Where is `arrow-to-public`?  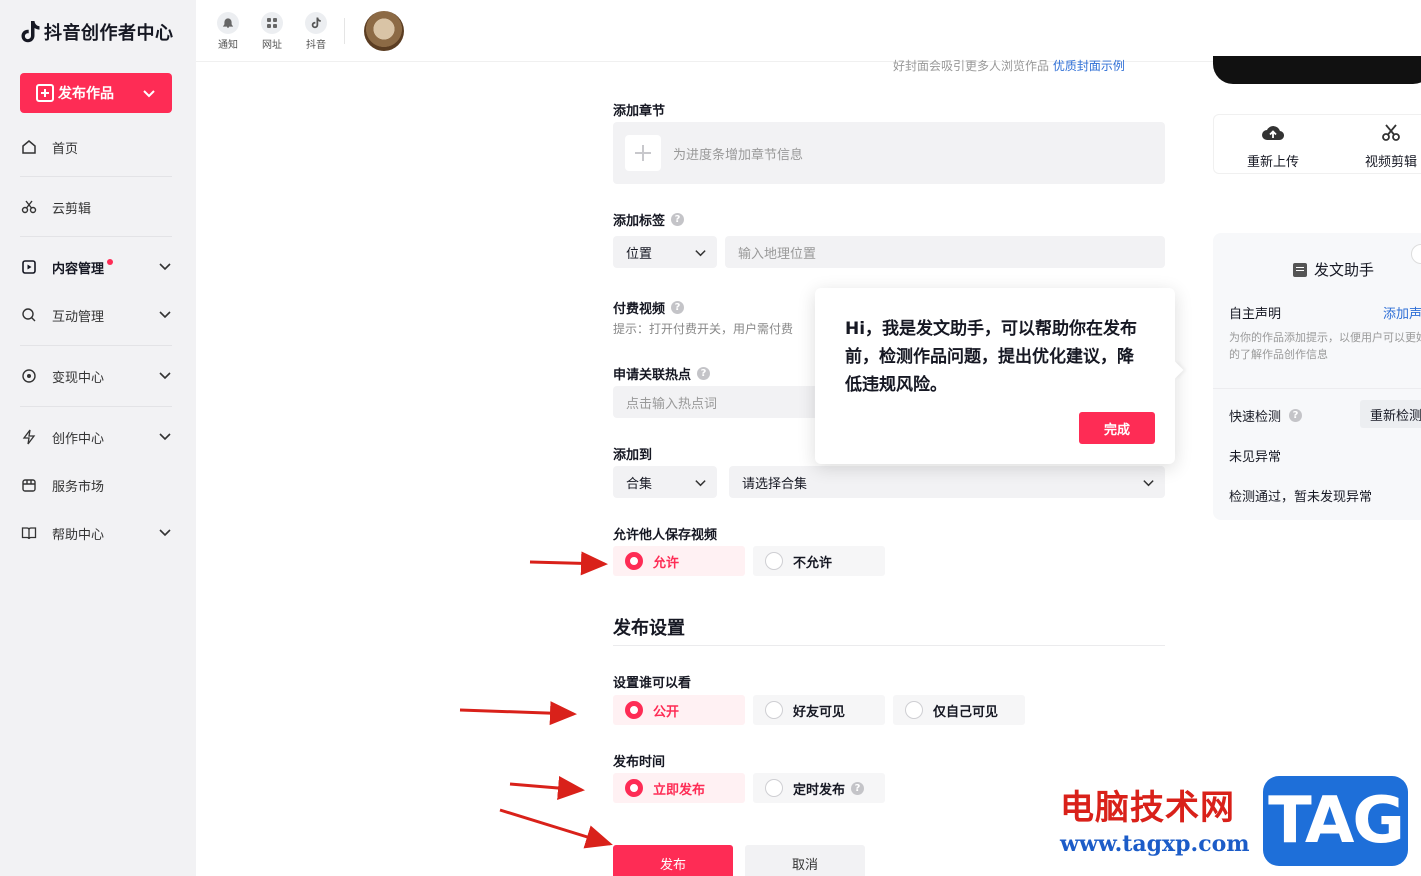 arrow-to-public is located at coordinates (518, 713).